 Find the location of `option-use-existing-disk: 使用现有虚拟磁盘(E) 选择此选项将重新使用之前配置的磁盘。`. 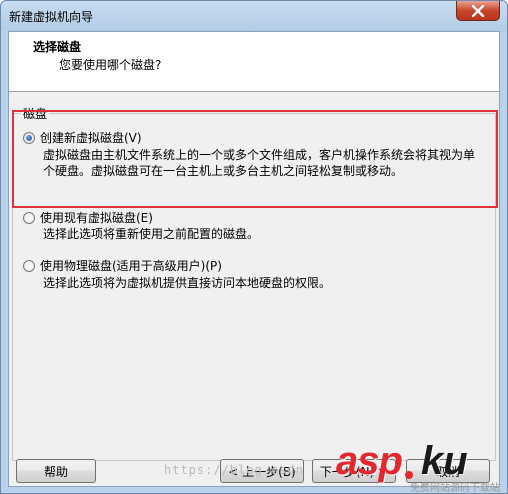

option-use-existing-disk: 使用现有虚拟磁盘(E) 选择此选项将重新使用之前配置的磁盘。 is located at coordinates (256, 228).